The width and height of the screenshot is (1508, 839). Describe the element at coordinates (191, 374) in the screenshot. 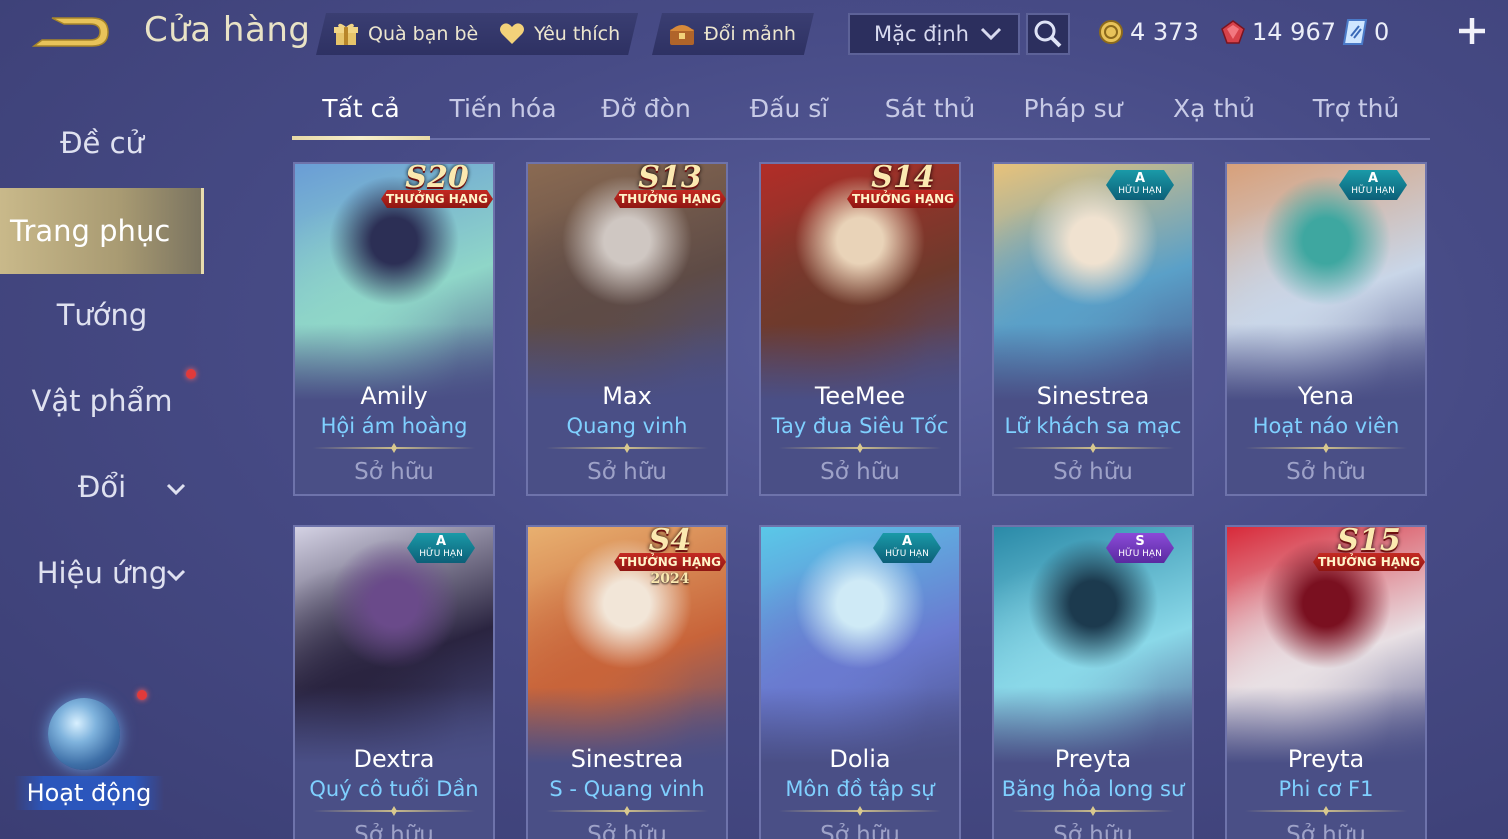

I see `notification-dot` at that location.